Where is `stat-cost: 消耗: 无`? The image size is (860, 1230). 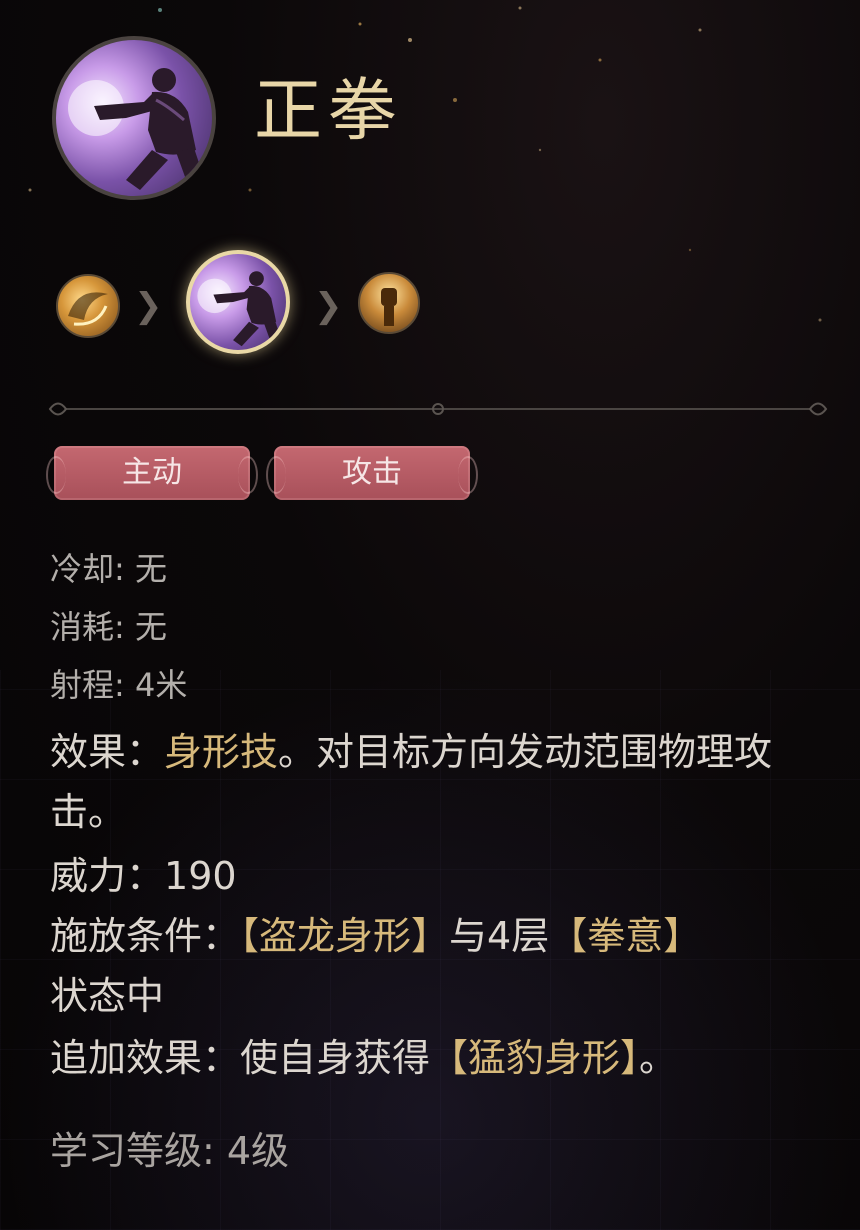 stat-cost: 消耗: 无 is located at coordinates (108, 627).